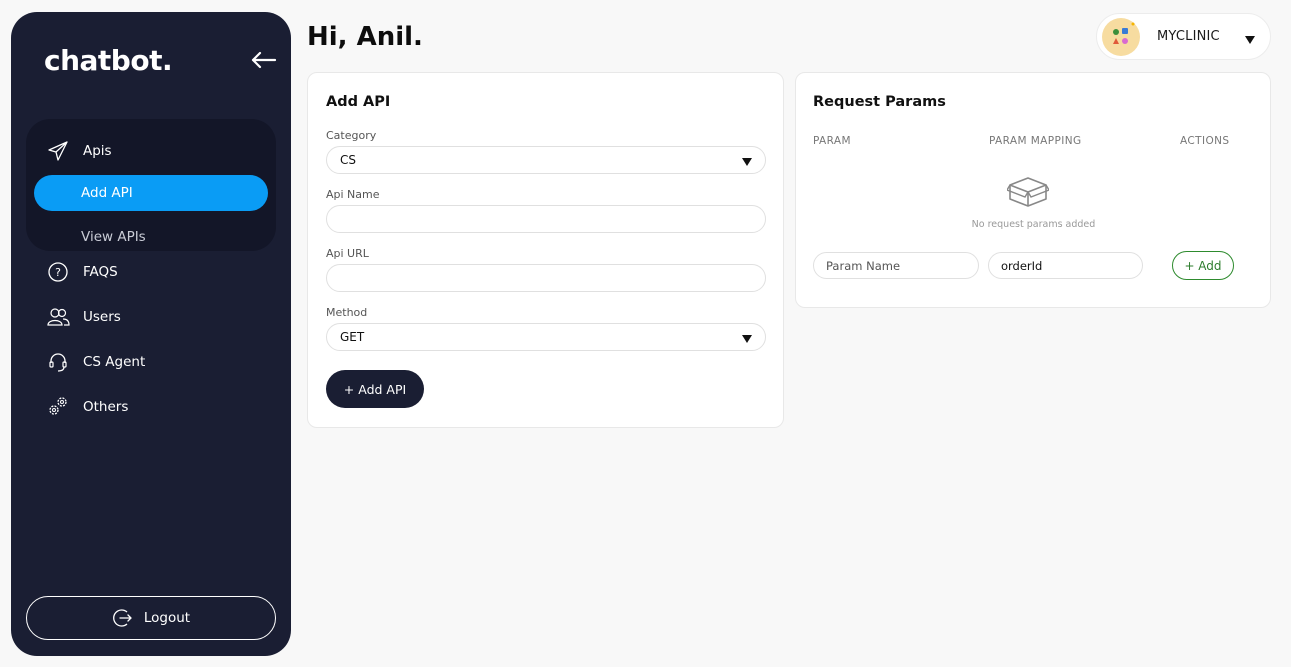 The image size is (1291, 667). I want to click on api-url-label: Api URL, so click(347, 253).